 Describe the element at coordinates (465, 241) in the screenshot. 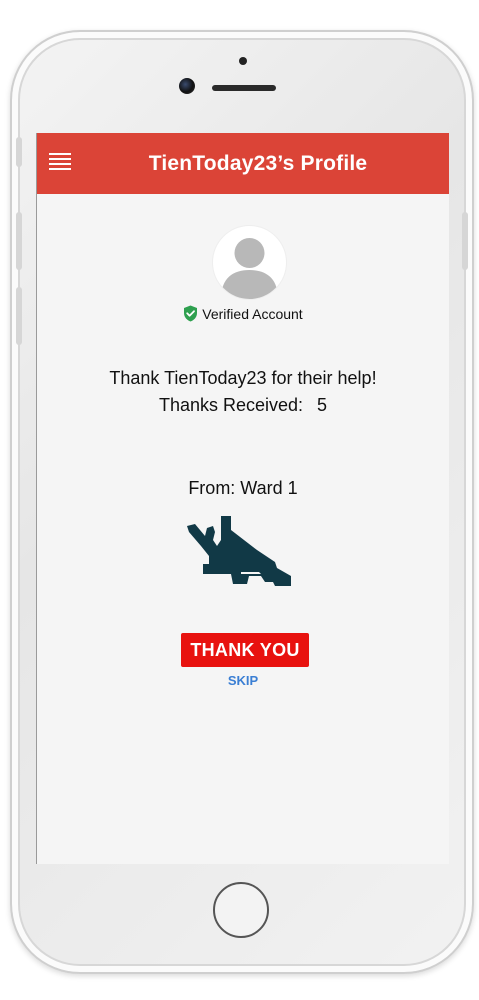

I see `power-button` at that location.